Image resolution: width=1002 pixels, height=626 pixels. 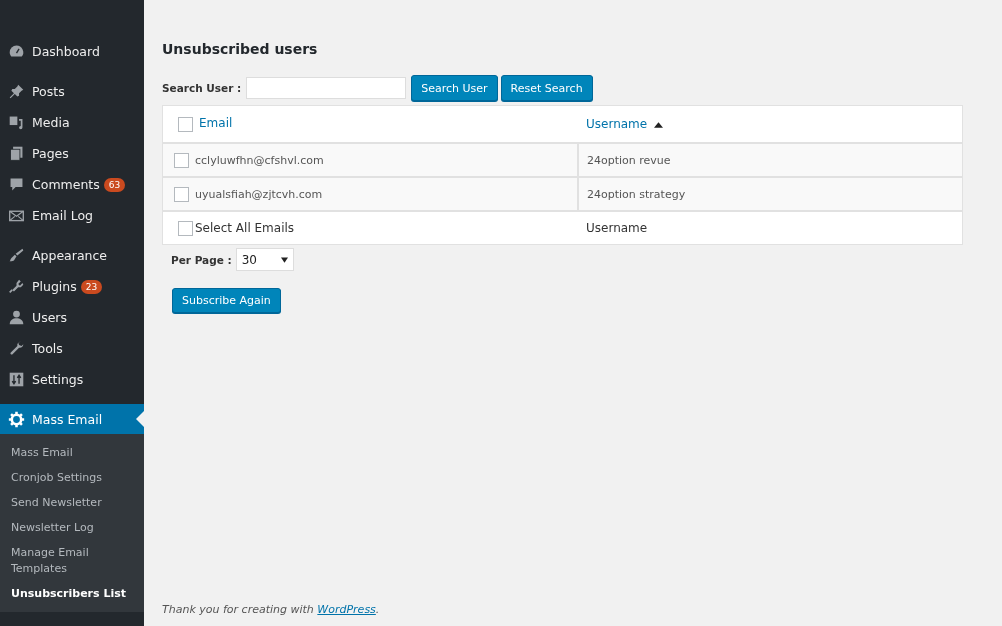 What do you see at coordinates (16, 317) in the screenshot?
I see `person-icon` at bounding box center [16, 317].